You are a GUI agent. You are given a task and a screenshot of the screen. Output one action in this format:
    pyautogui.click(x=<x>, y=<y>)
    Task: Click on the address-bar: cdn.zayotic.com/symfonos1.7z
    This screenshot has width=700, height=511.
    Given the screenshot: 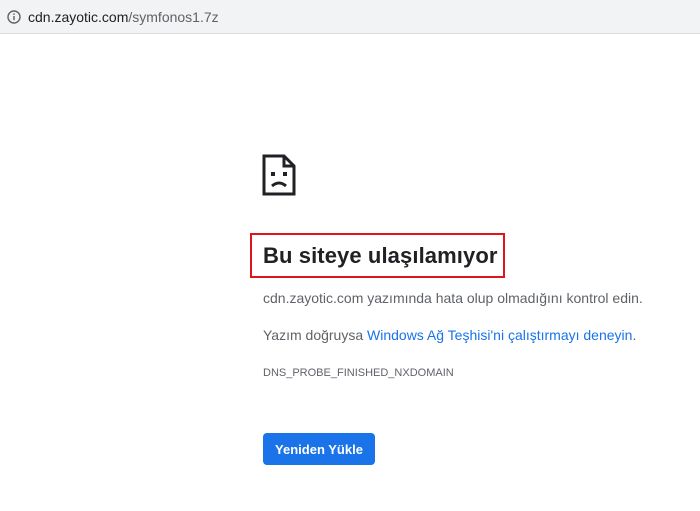 What is the action you would take?
    pyautogui.click(x=350, y=17)
    